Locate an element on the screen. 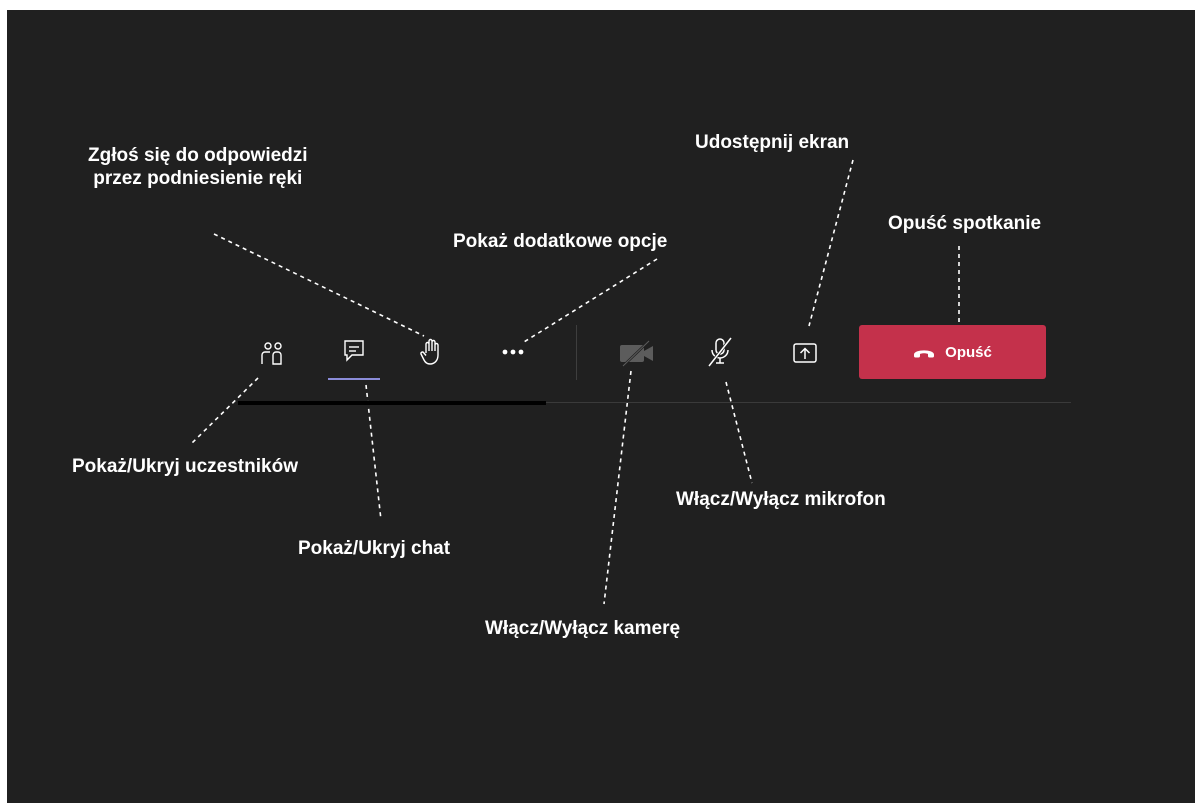 This screenshot has width=1195, height=803. toolbar-rail-active is located at coordinates (392, 403).